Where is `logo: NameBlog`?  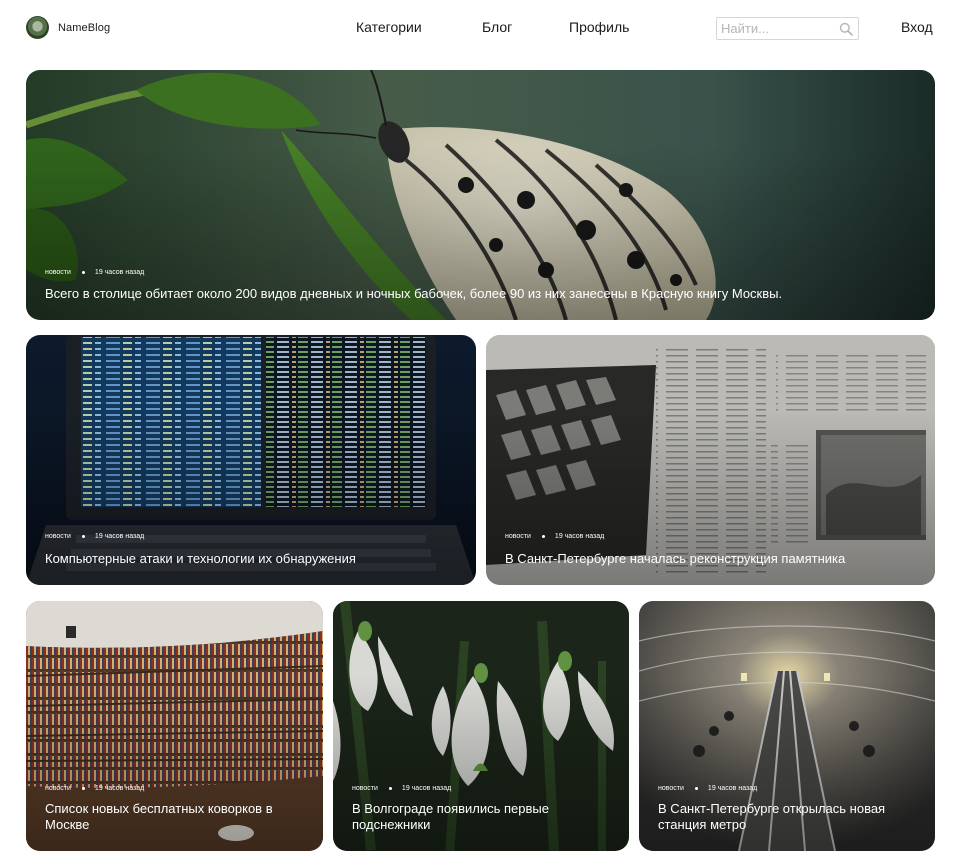
logo: NameBlog is located at coordinates (68, 27).